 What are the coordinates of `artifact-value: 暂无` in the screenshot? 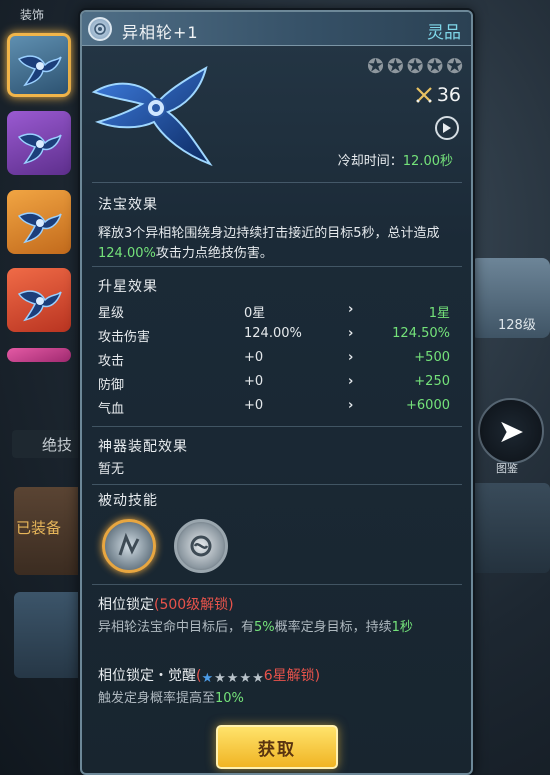 It's located at (111, 469).